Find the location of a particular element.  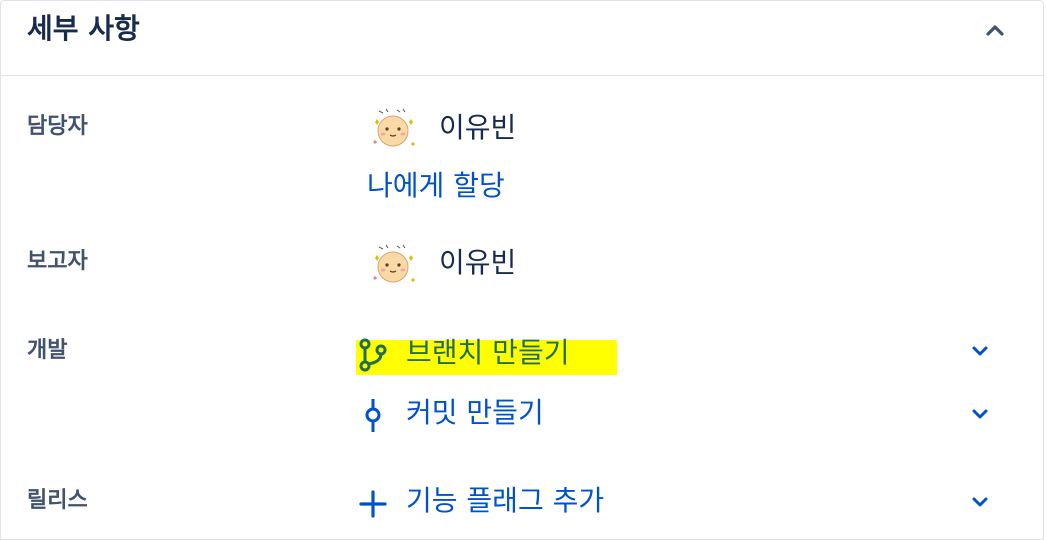

development-label: 개발 is located at coordinates (47, 350).